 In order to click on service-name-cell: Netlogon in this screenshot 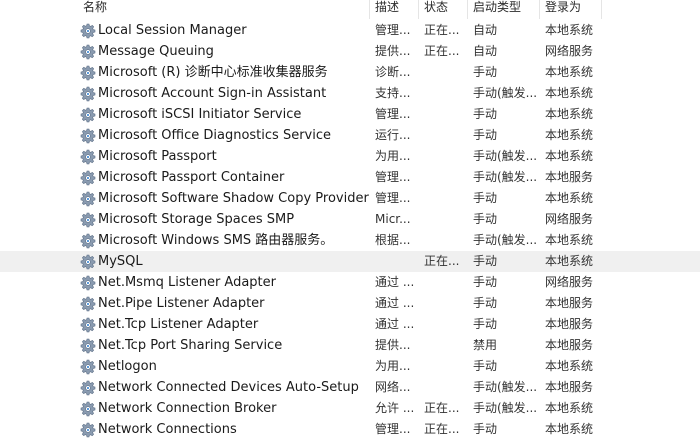, I will do `click(225, 366)`.